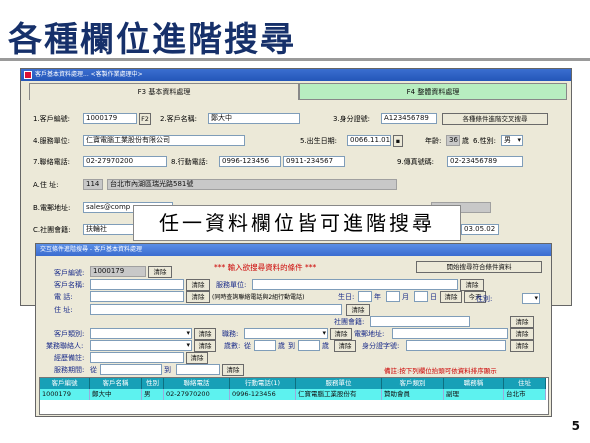 Image resolution: width=590 pixels, height=443 pixels. What do you see at coordinates (164, 140) in the screenshot?
I see `company-field: 仁寶電腦工業股份有限公司` at bounding box center [164, 140].